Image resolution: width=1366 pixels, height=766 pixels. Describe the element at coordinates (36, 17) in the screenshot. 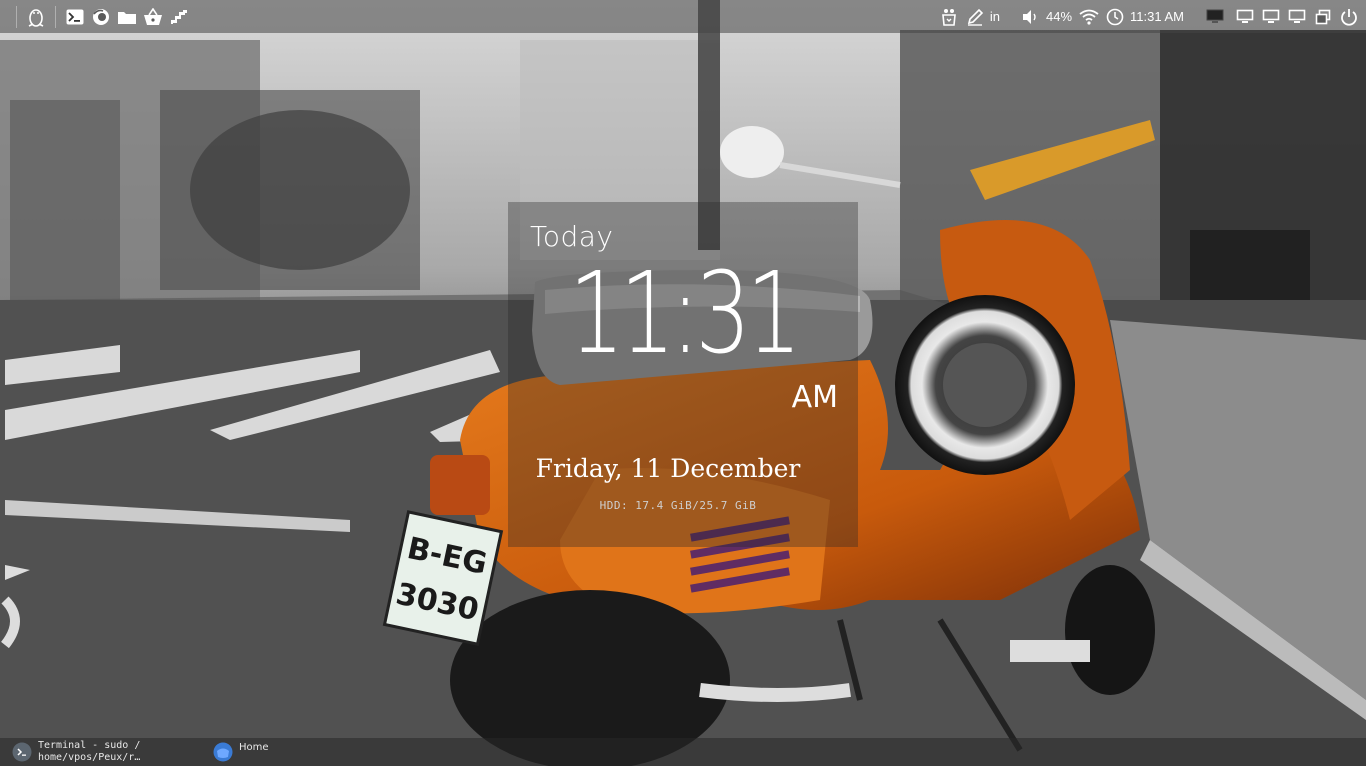

I see `linux-tux-icon` at that location.